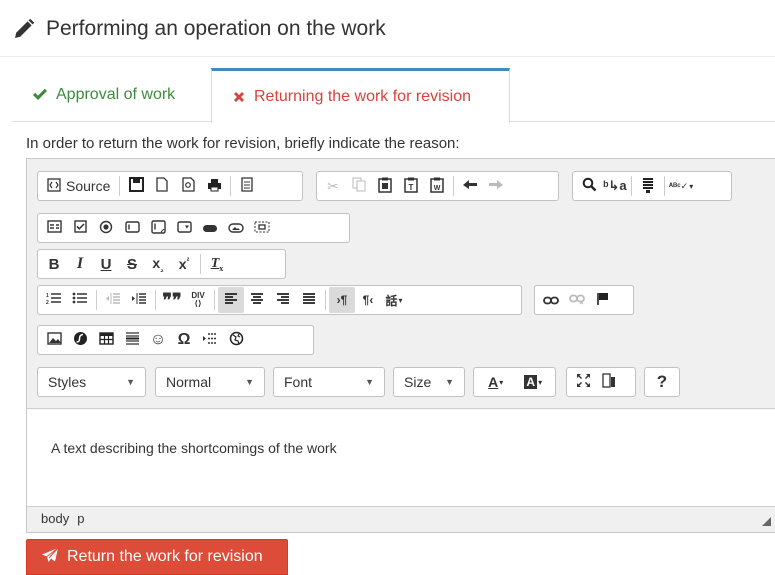  I want to click on image-icon, so click(54, 340).